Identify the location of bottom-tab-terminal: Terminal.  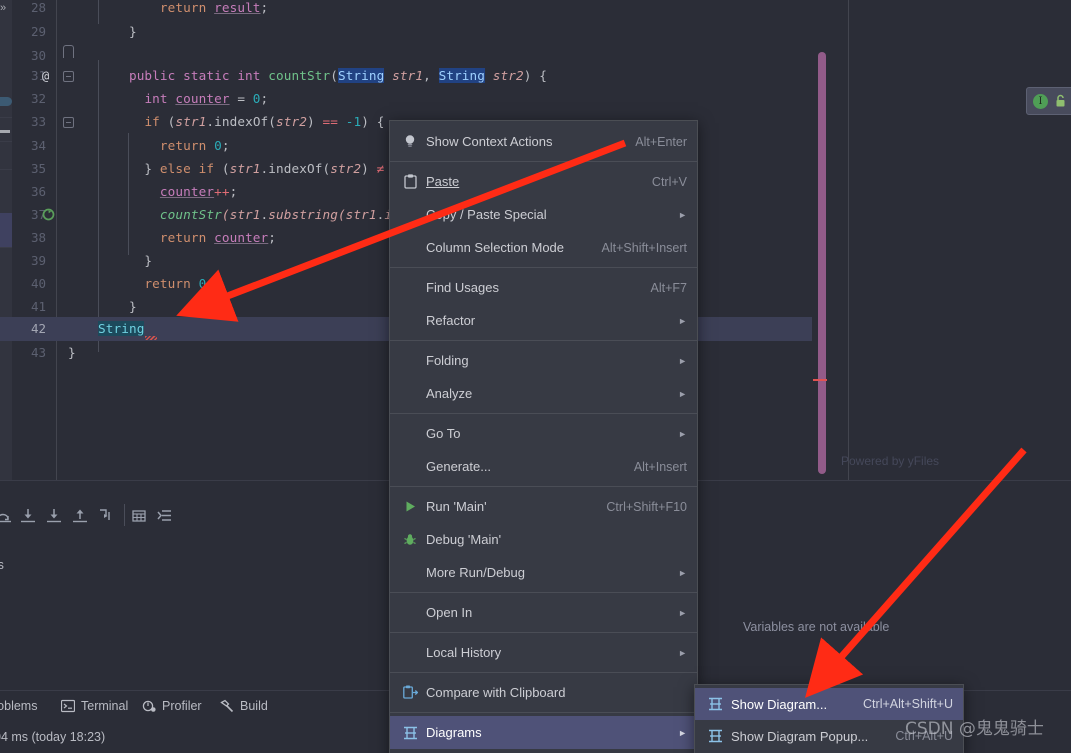
(94, 706).